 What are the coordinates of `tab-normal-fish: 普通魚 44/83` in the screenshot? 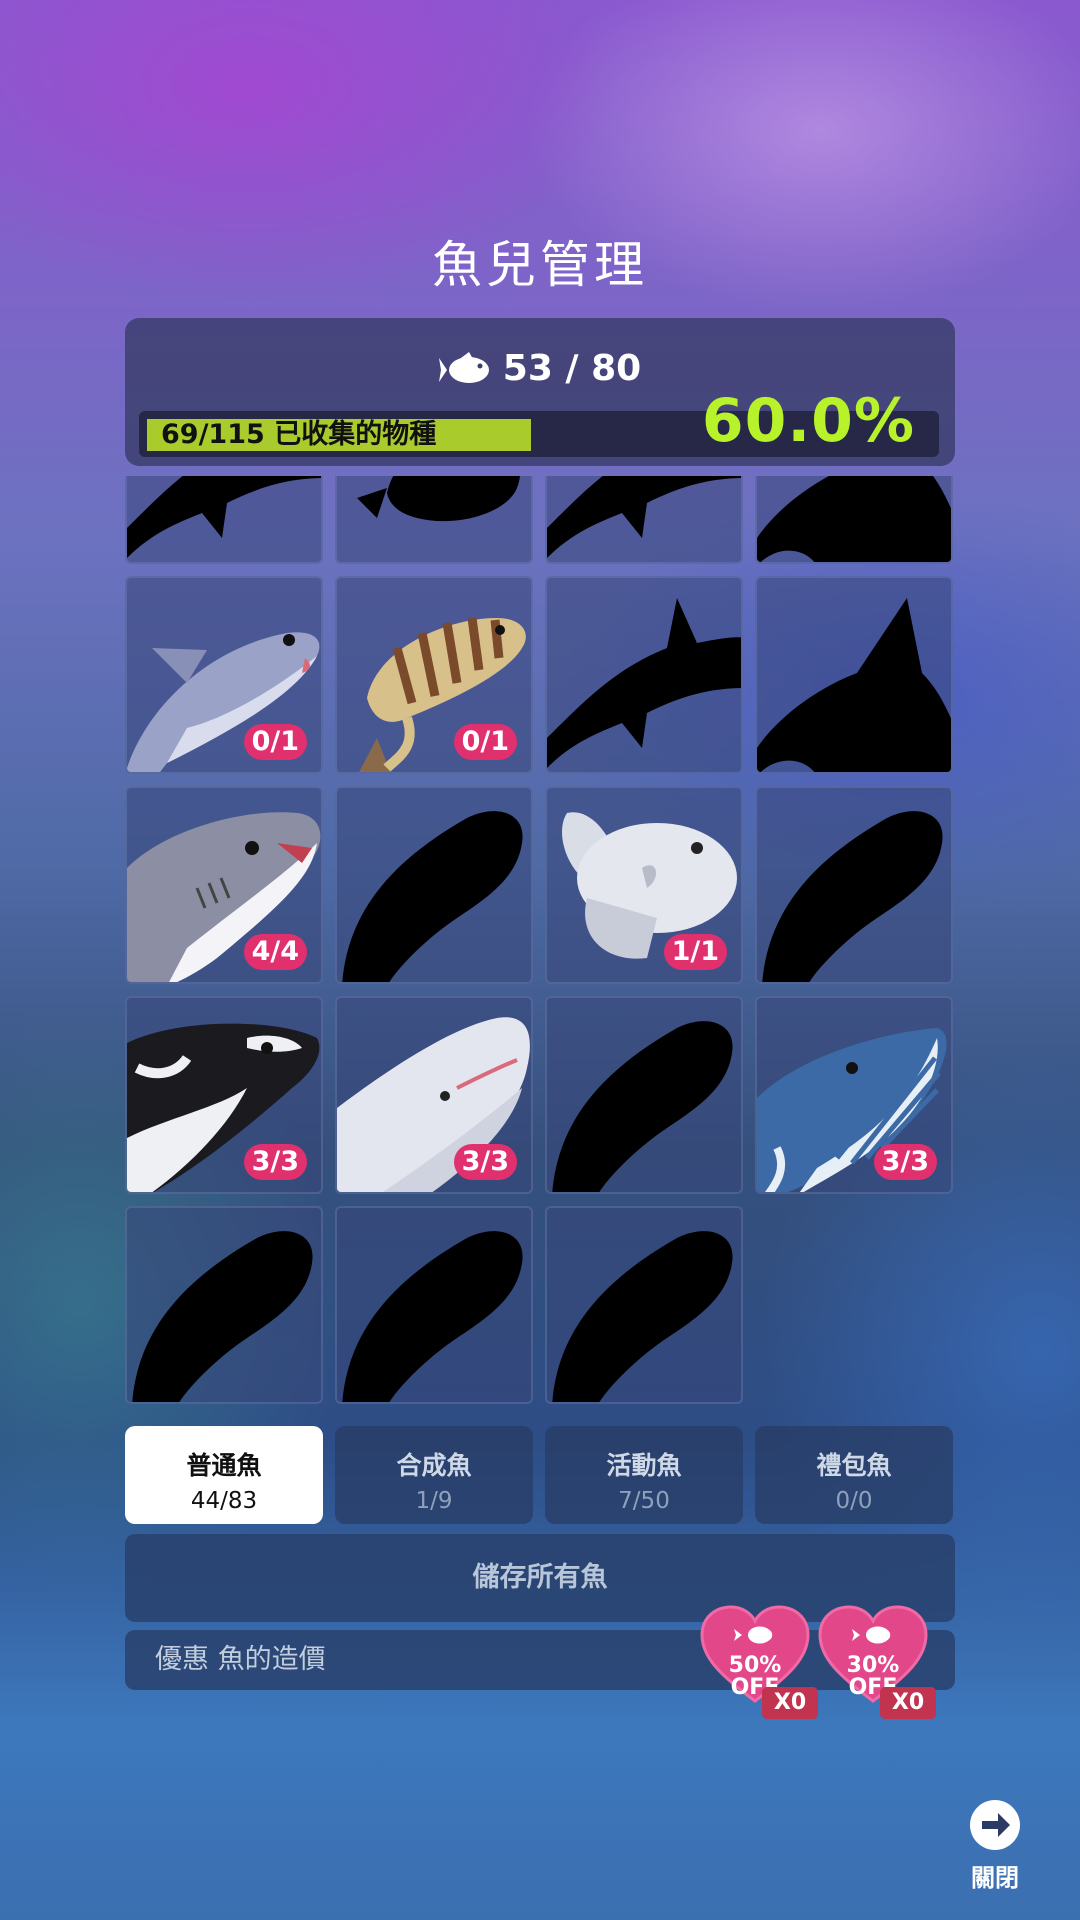 It's located at (224, 1475).